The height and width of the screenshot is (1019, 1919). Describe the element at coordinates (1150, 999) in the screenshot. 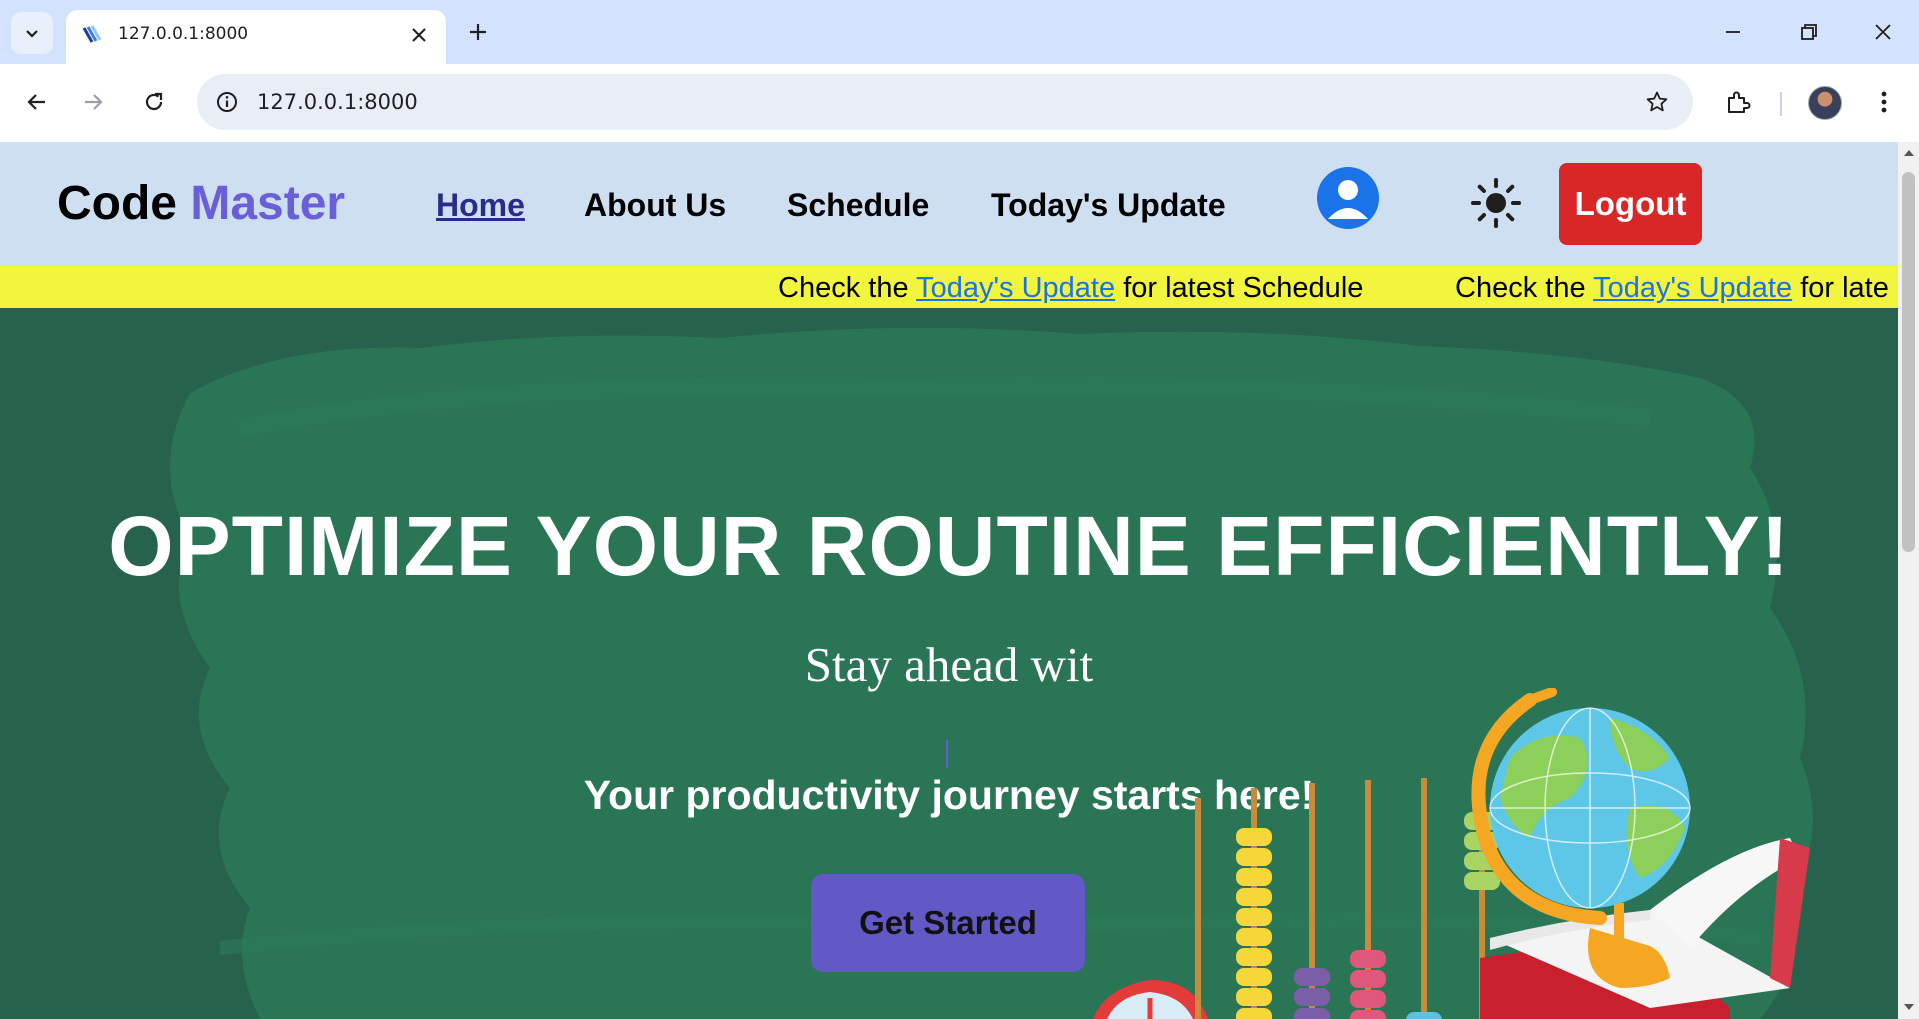

I see `clock-icon` at that location.